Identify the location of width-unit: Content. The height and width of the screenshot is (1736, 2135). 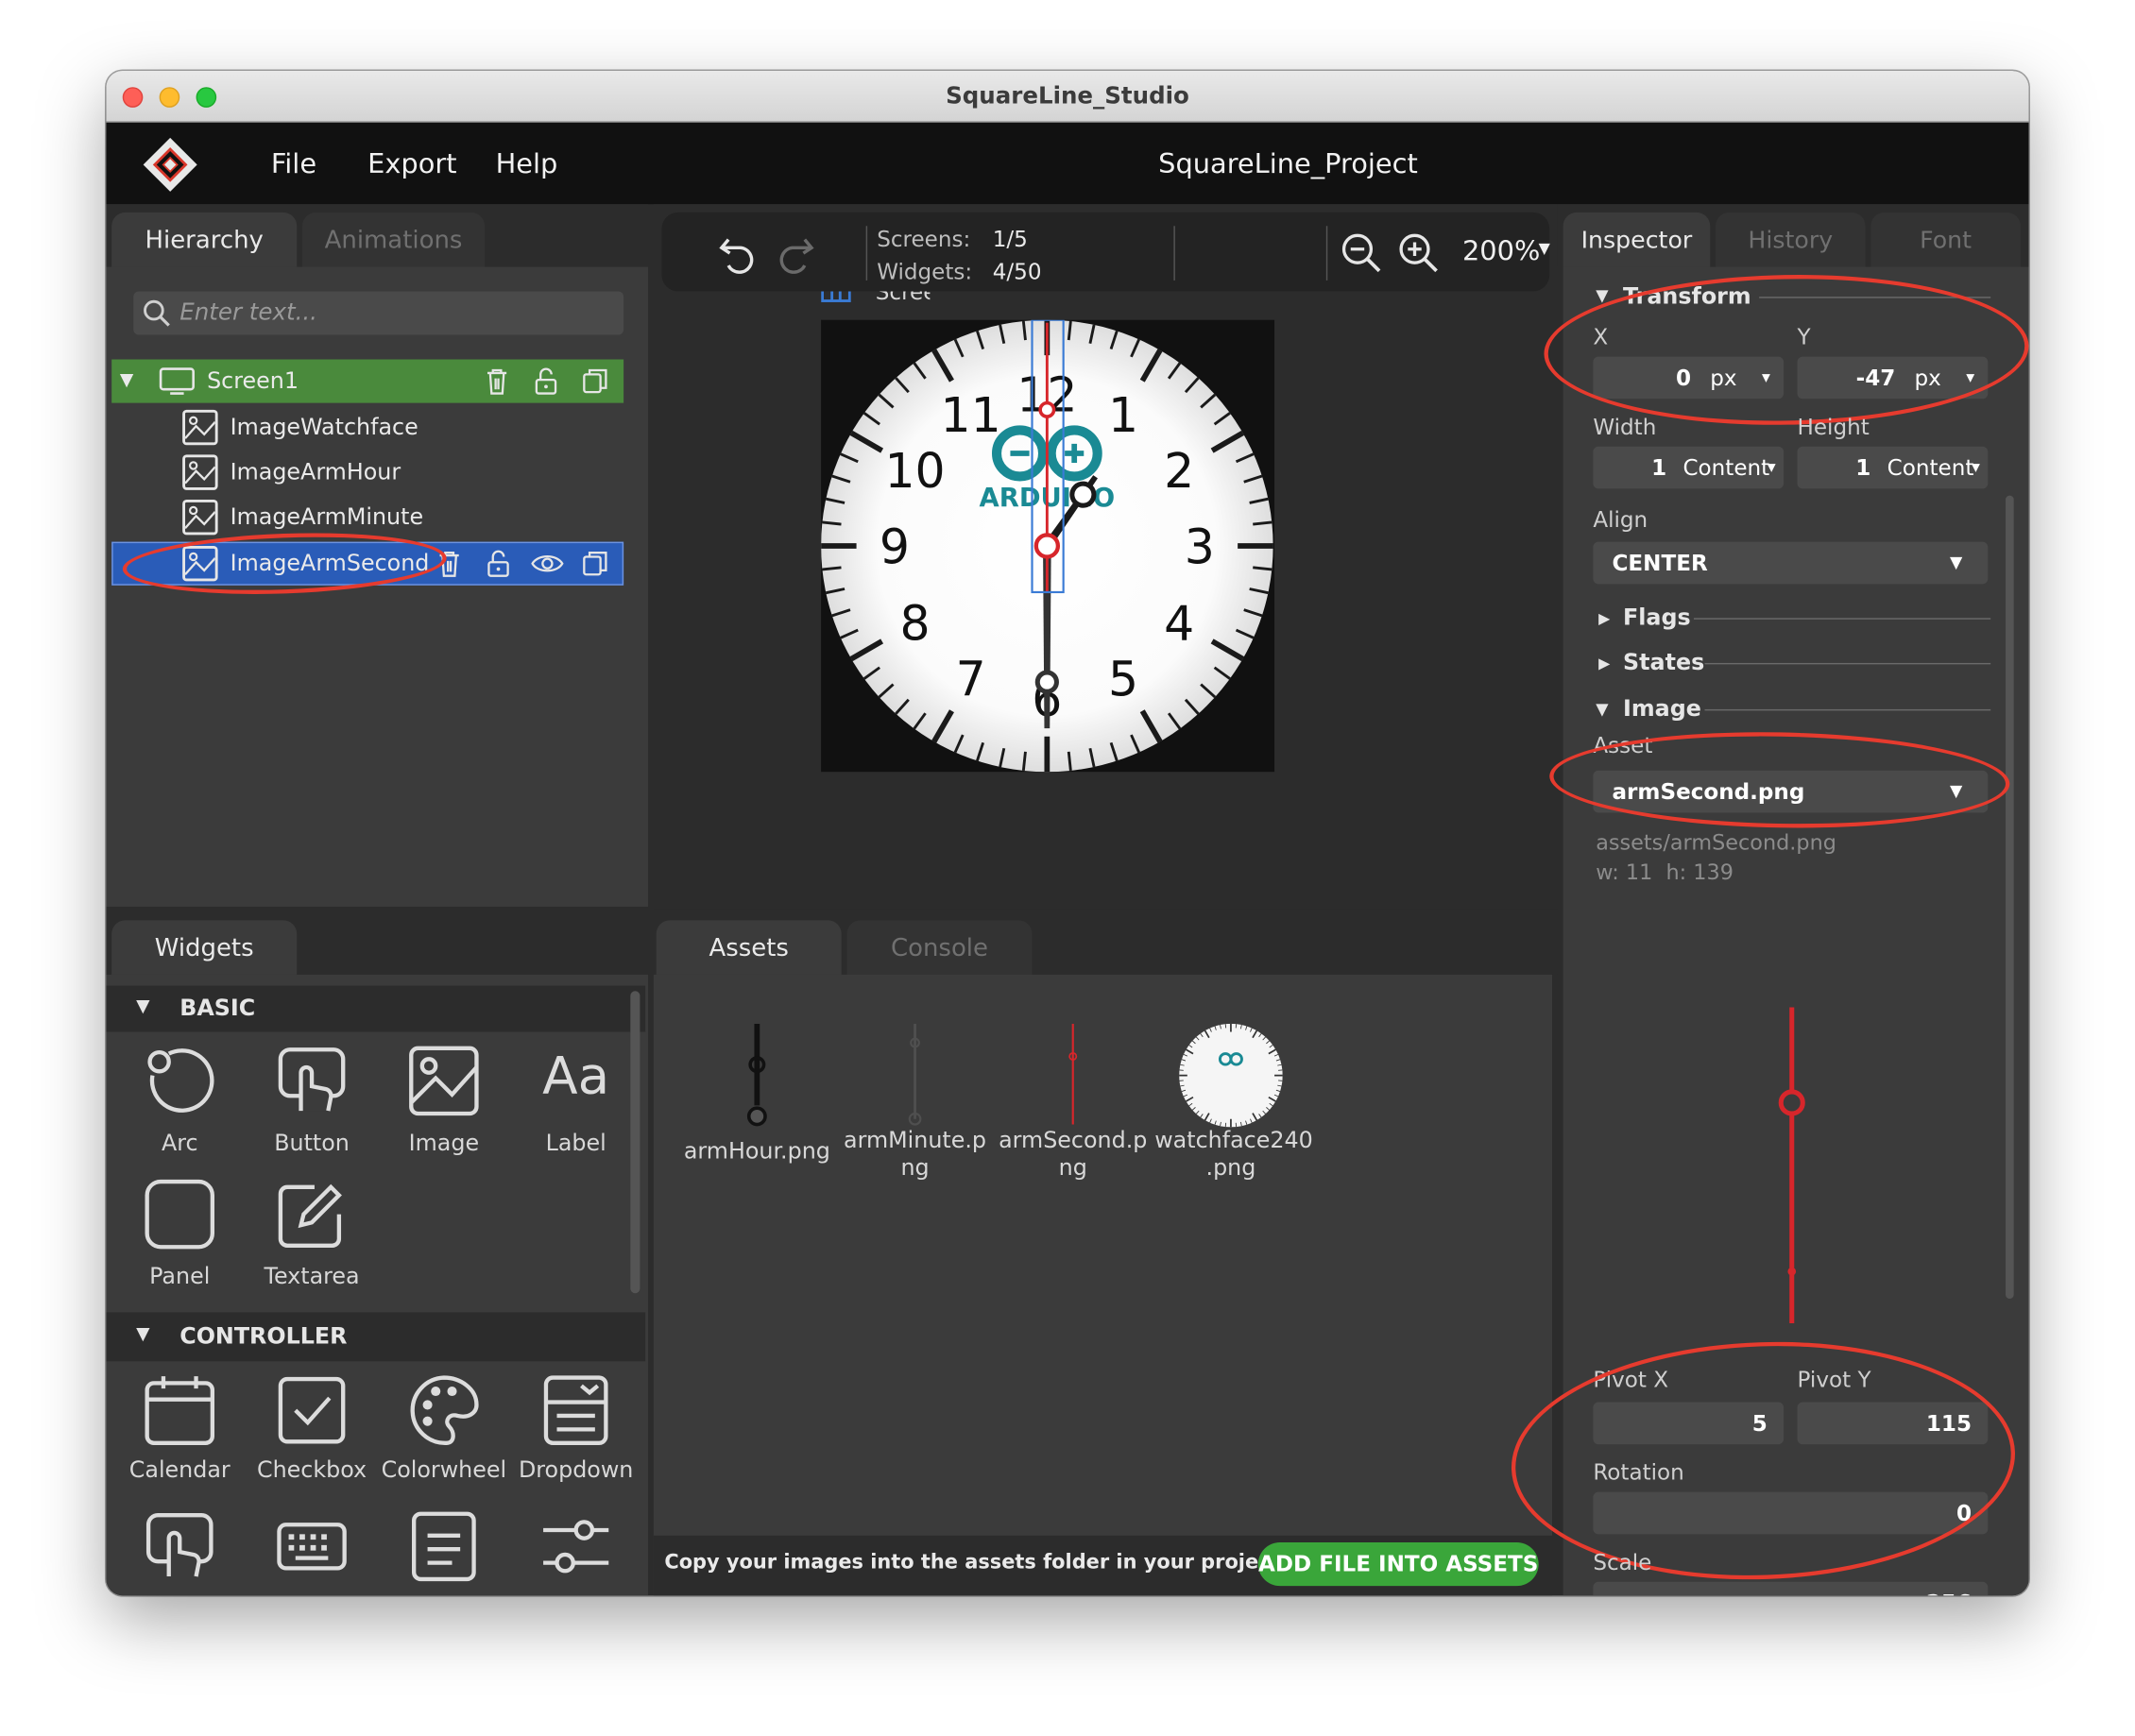
(1725, 468).